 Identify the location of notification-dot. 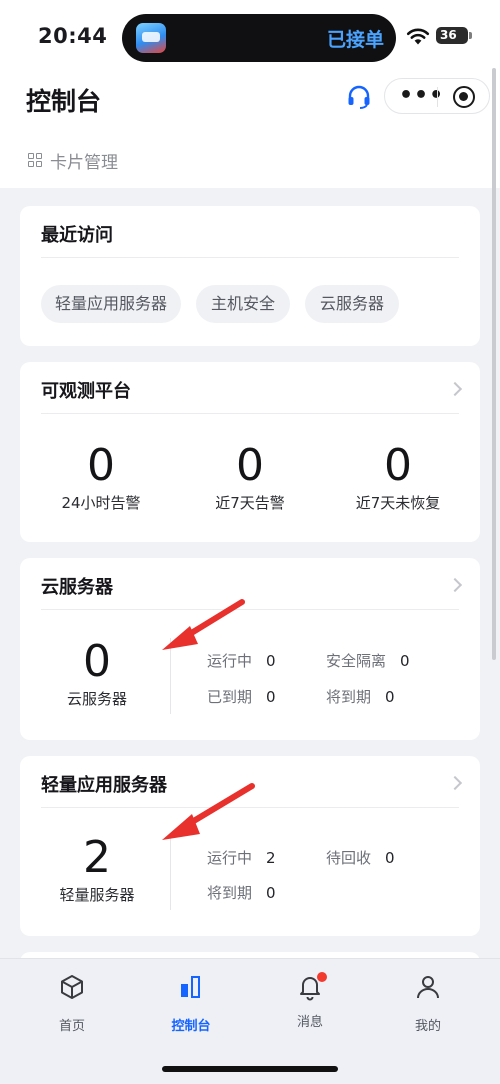
(322, 977).